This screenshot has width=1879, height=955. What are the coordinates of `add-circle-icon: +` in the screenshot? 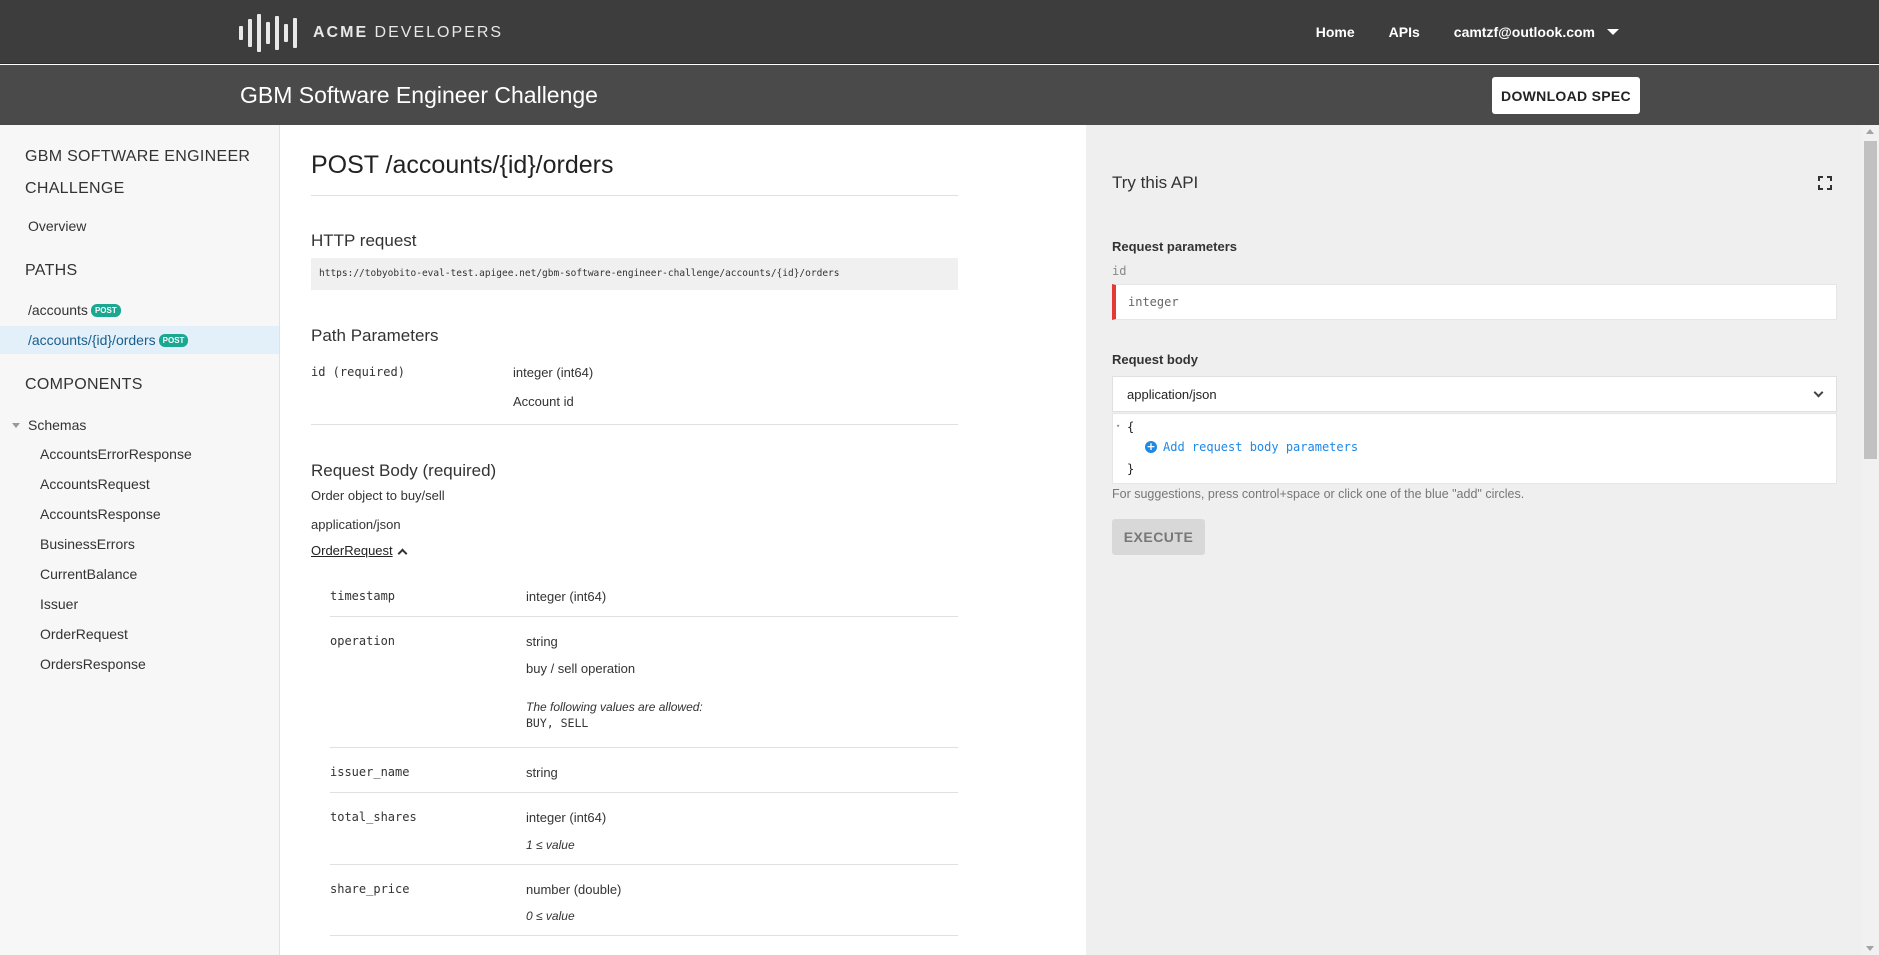 It's located at (1151, 446).